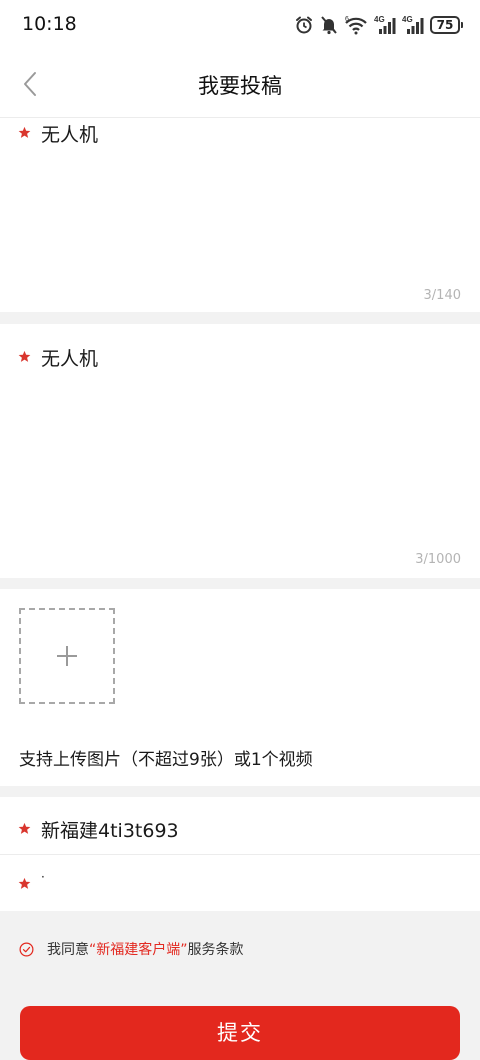 The image size is (480, 1060). I want to click on status-icons: 6 4G 4G 75, so click(378, 25).